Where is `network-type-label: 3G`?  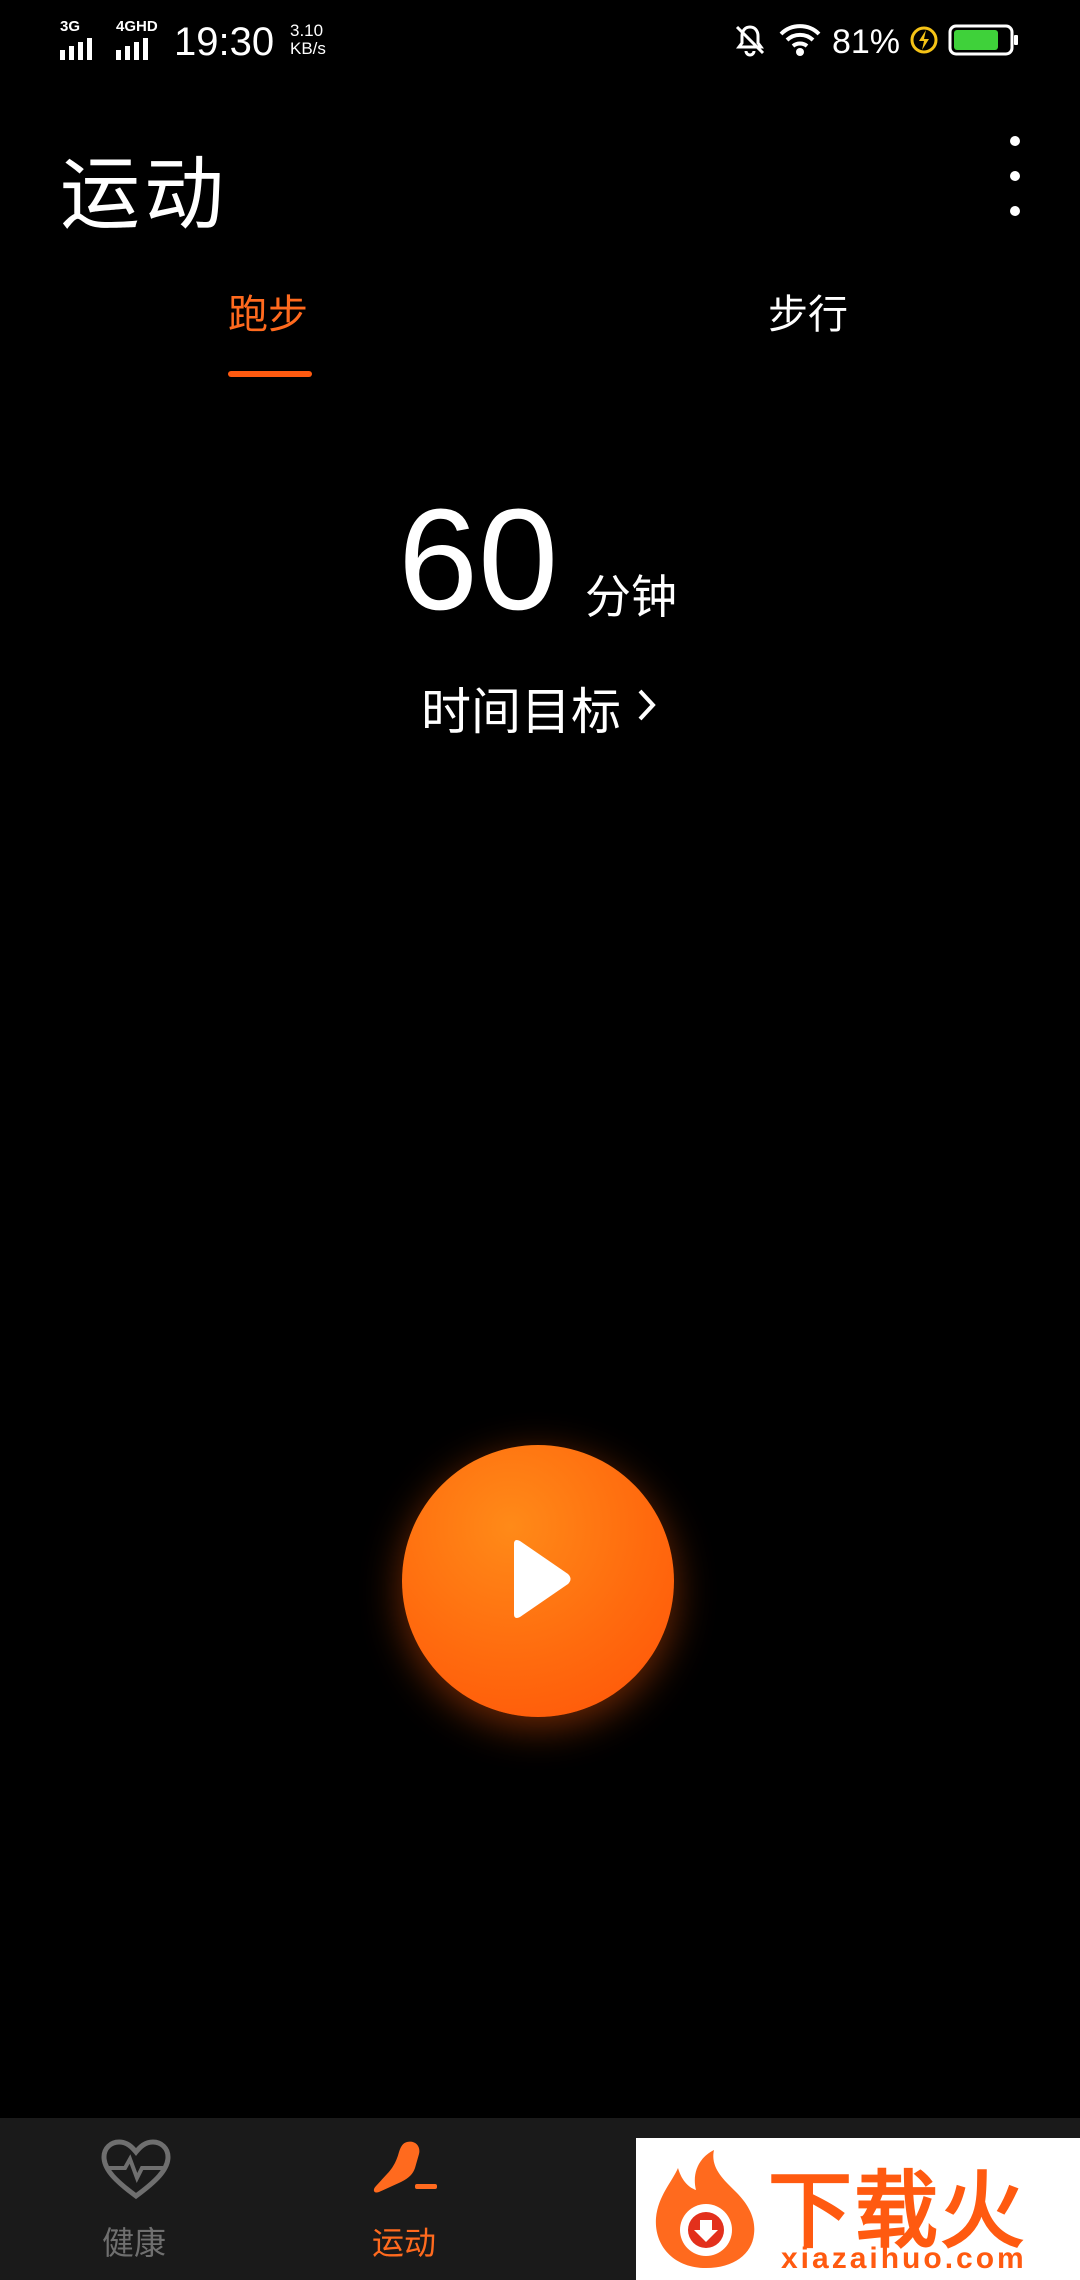
network-type-label: 3G is located at coordinates (70, 26).